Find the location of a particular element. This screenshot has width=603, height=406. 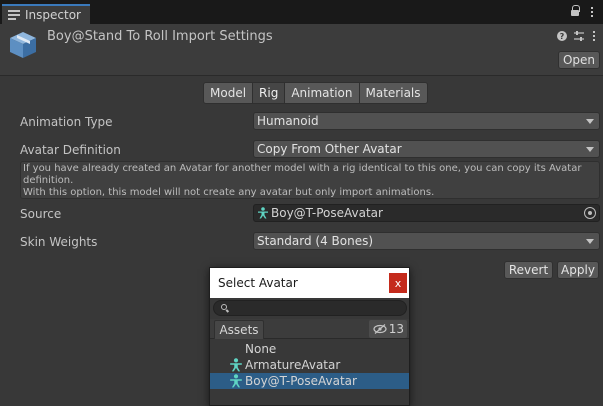

animation-type-value: Humanoid is located at coordinates (288, 121).